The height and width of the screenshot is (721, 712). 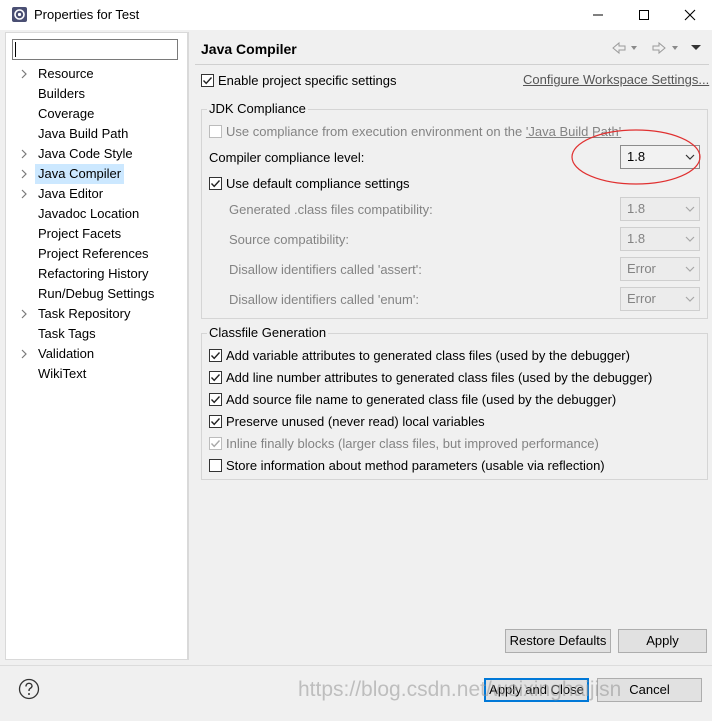 I want to click on back-dropdown-icon, so click(x=634, y=48).